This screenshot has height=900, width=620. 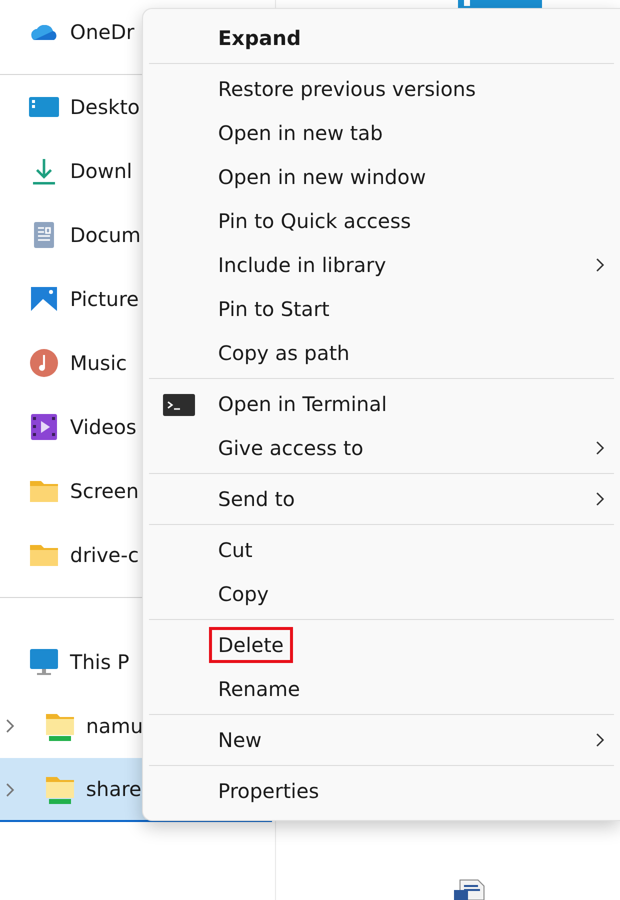 What do you see at coordinates (105, 107) in the screenshot?
I see `navigation-label: Deskto` at bounding box center [105, 107].